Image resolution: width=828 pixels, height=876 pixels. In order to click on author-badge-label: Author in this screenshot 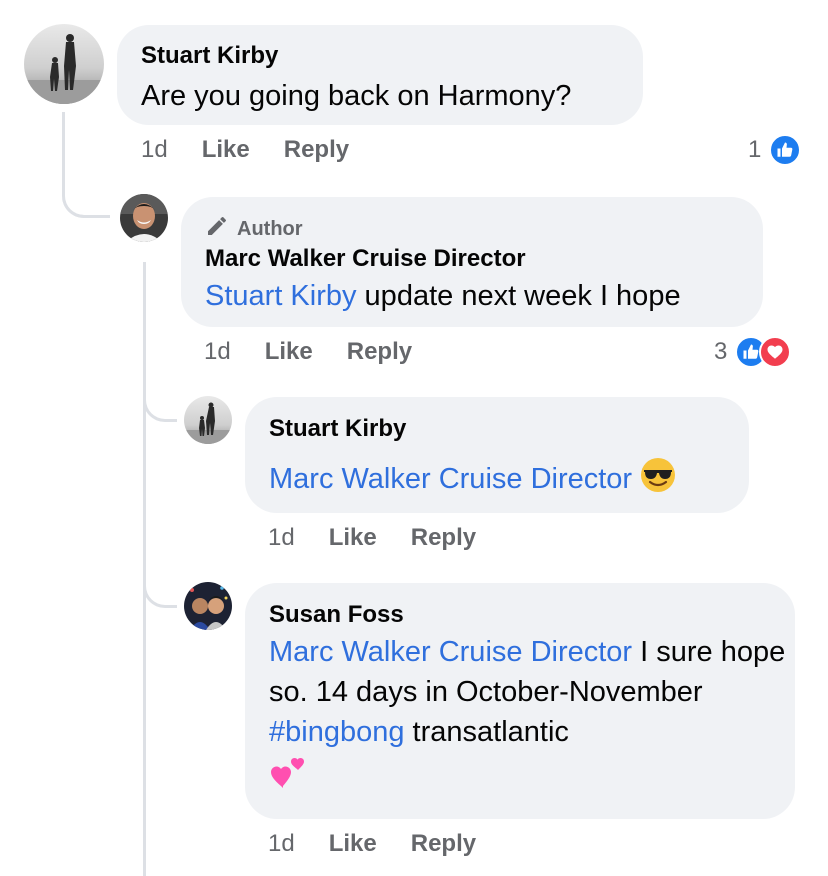, I will do `click(270, 228)`.